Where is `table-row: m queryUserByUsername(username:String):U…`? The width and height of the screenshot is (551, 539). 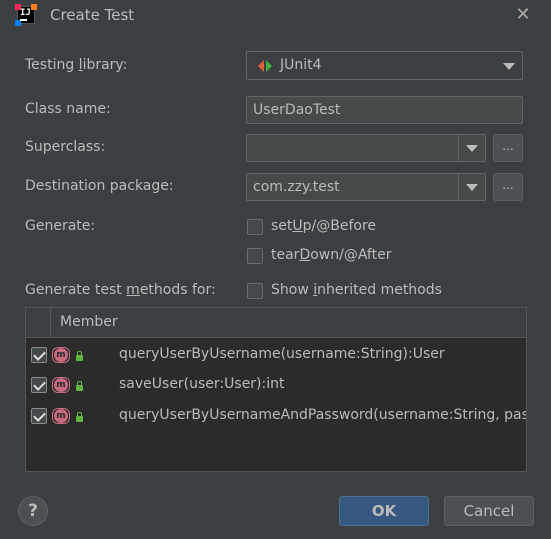 table-row: m queryUserByUsername(username:String):U… is located at coordinates (276, 355).